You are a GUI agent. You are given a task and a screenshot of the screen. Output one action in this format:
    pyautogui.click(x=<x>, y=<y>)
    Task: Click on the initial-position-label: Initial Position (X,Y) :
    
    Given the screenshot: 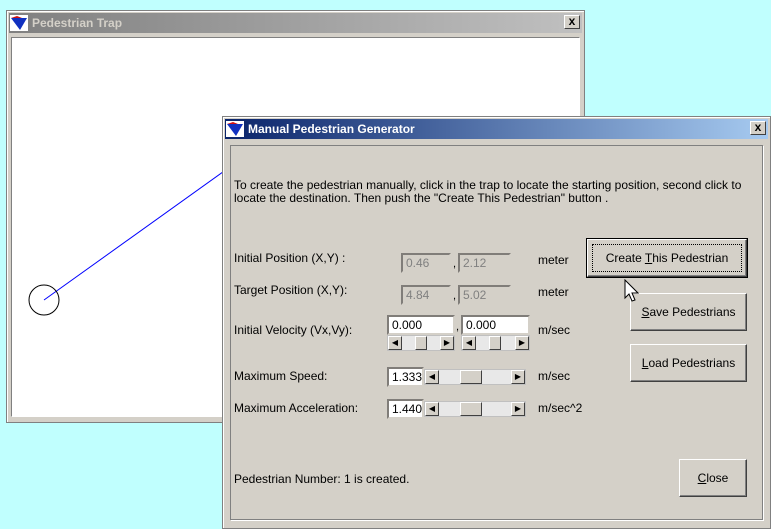 What is the action you would take?
    pyautogui.click(x=290, y=258)
    